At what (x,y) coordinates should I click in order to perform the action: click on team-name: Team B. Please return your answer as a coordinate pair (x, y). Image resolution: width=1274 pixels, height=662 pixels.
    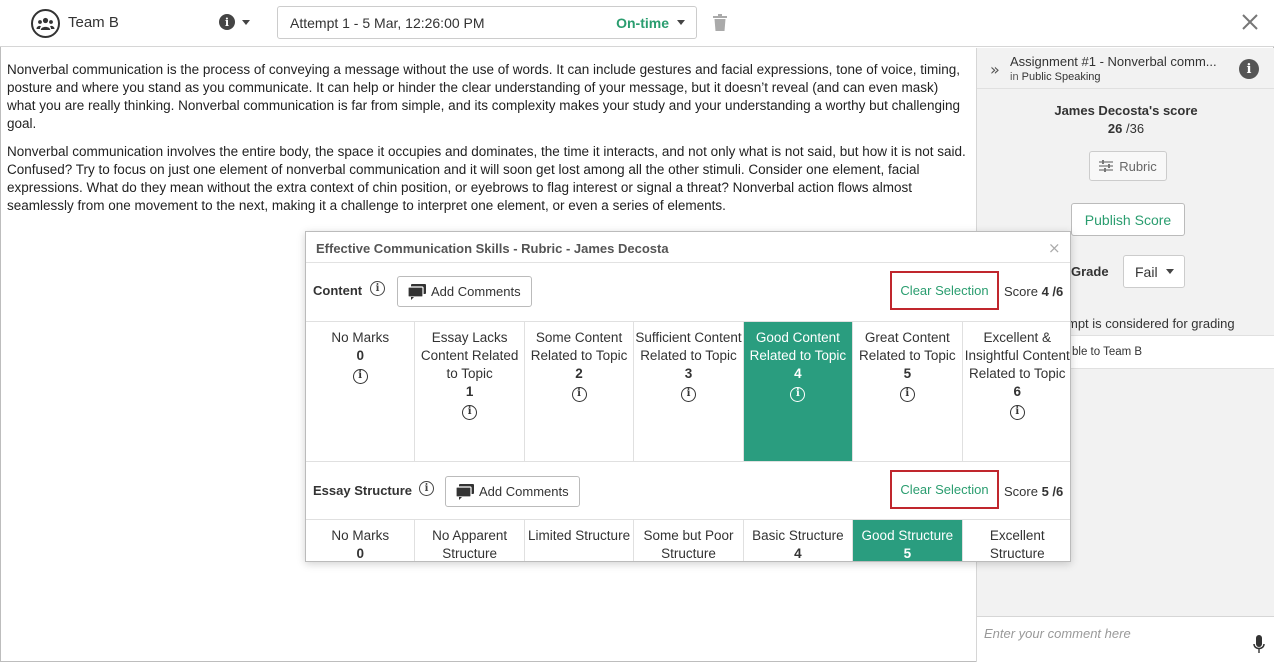
    Looking at the image, I should click on (93, 22).